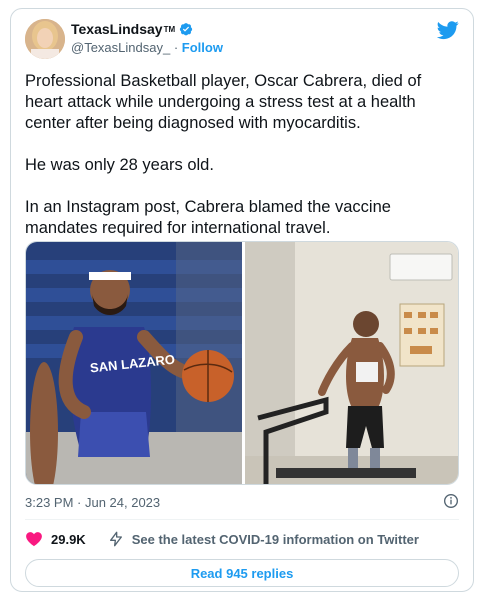 The height and width of the screenshot is (600, 484). Describe the element at coordinates (242, 519) in the screenshot. I see `divider` at that location.